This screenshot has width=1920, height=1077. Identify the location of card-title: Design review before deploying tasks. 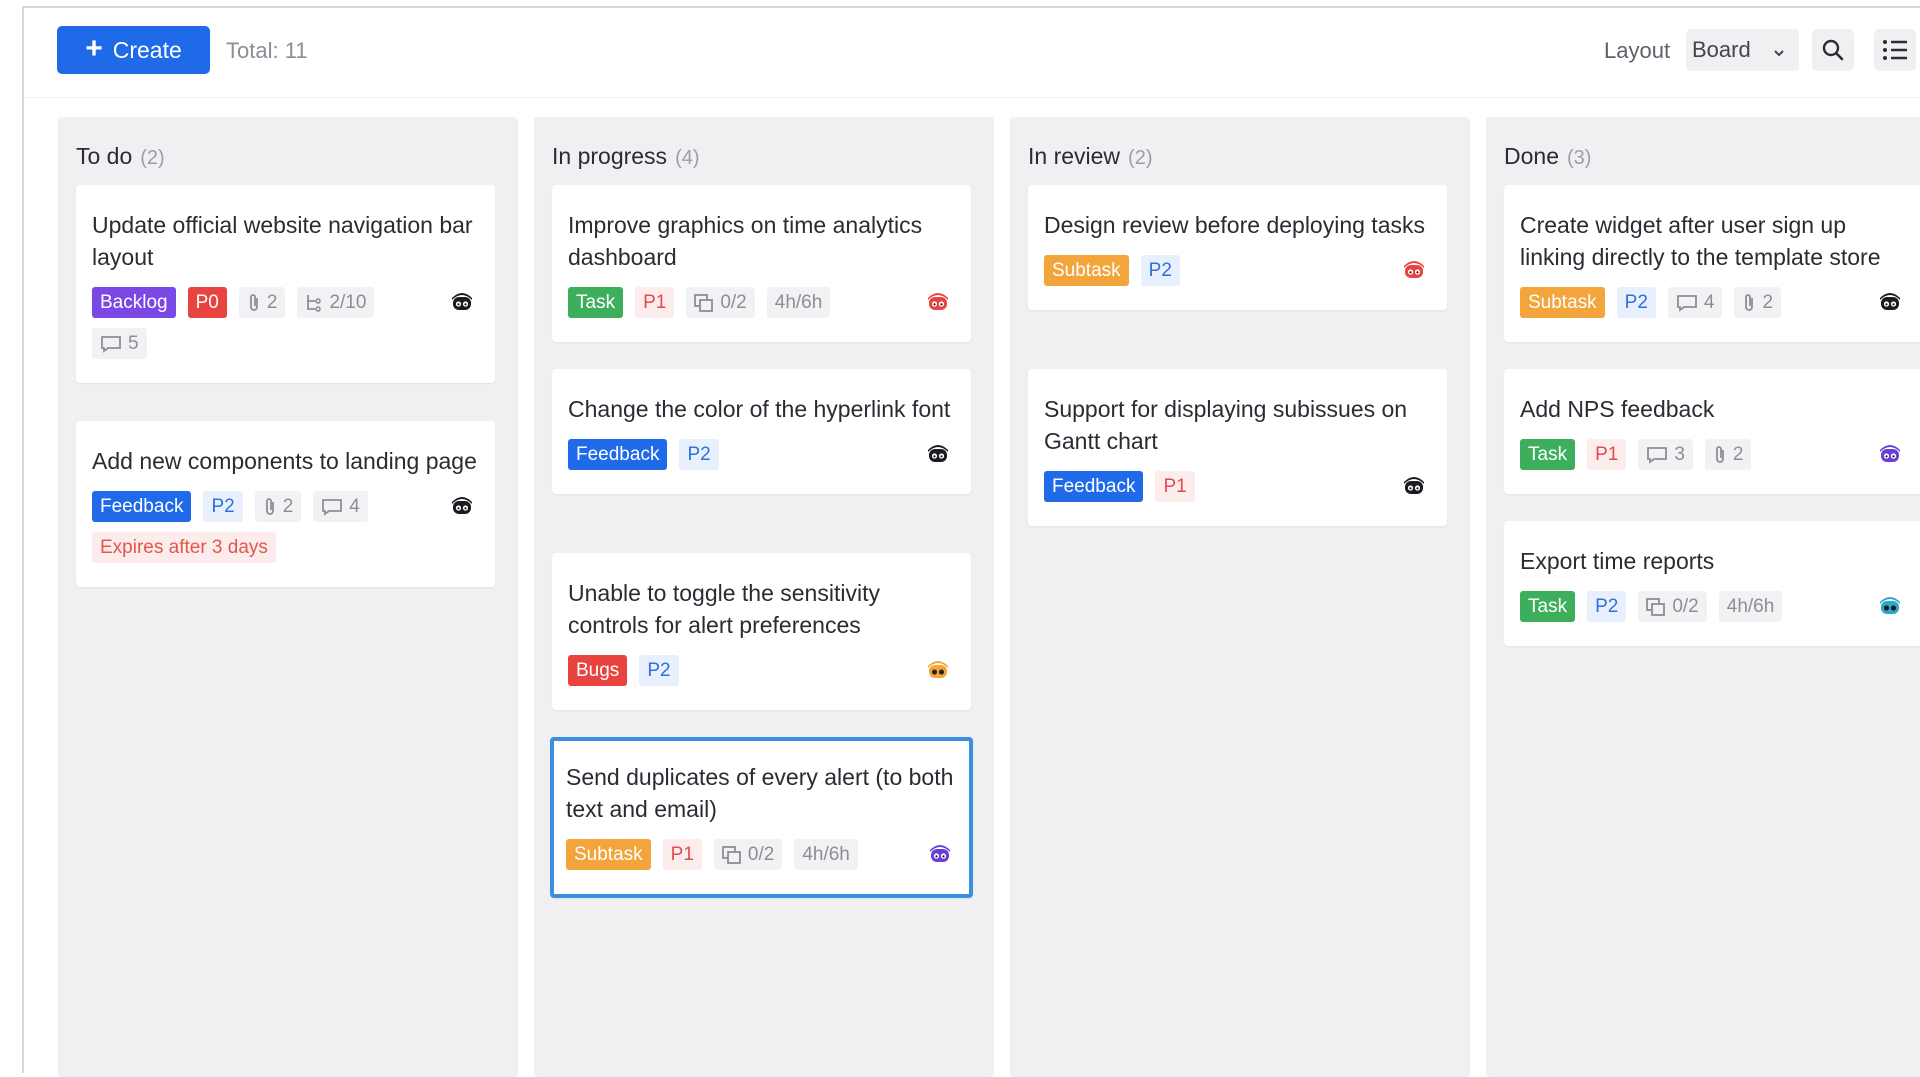
(1234, 225).